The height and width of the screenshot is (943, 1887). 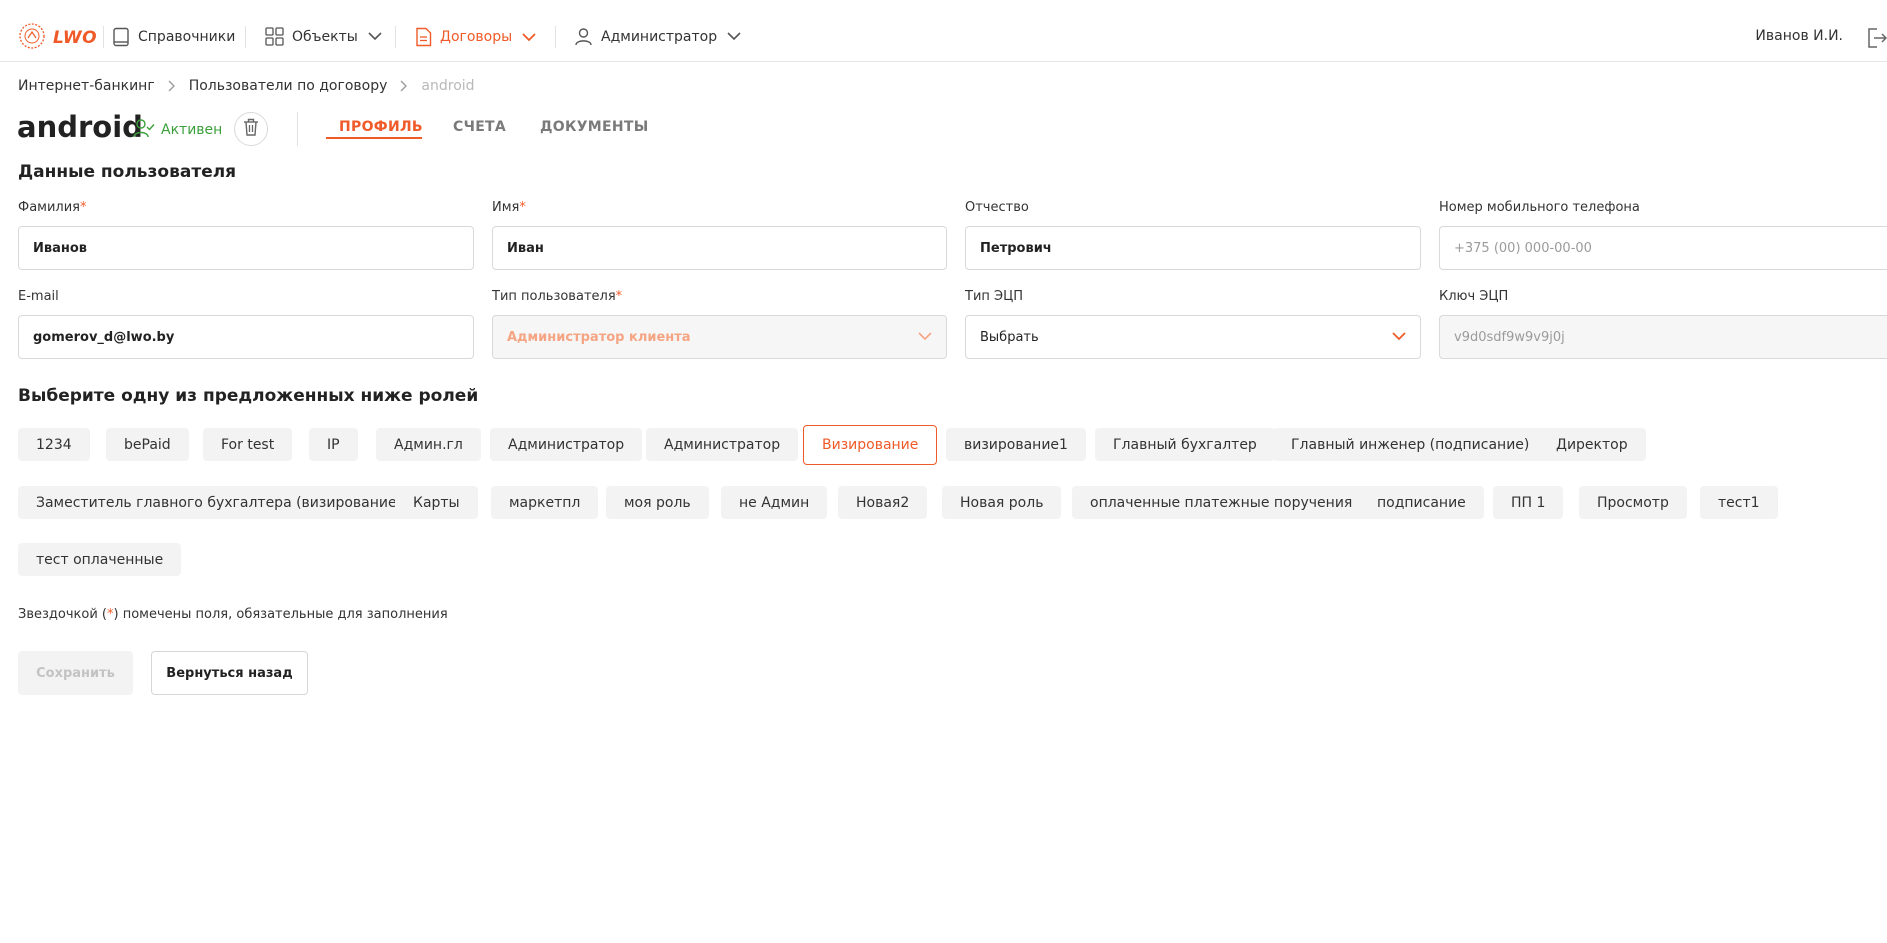 I want to click on tab-profile: ПРОФИЛЬ, so click(x=381, y=127).